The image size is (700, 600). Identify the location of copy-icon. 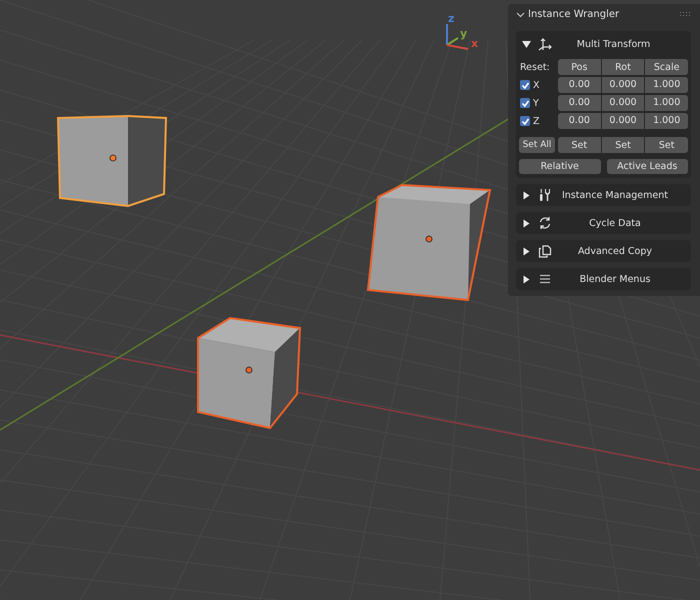
(545, 251).